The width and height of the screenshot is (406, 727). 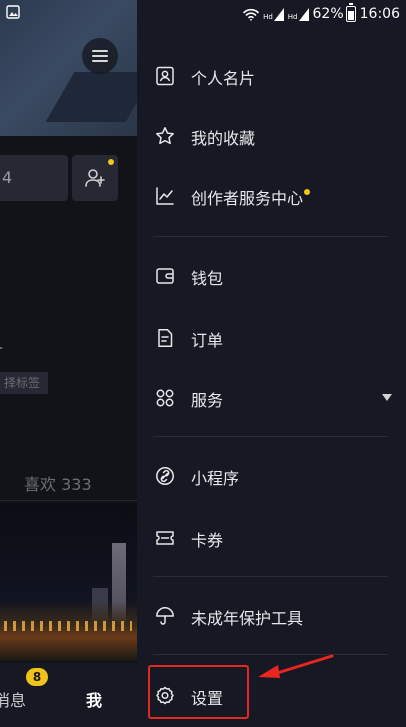 I want to click on menu-label-coupons: 卡券, so click(x=207, y=540).